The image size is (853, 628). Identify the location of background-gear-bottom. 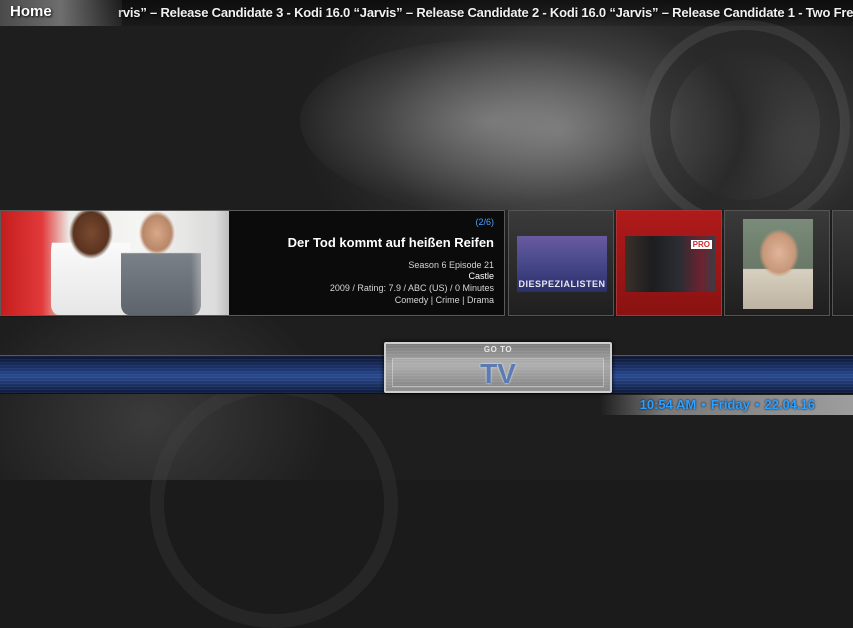
(274, 504).